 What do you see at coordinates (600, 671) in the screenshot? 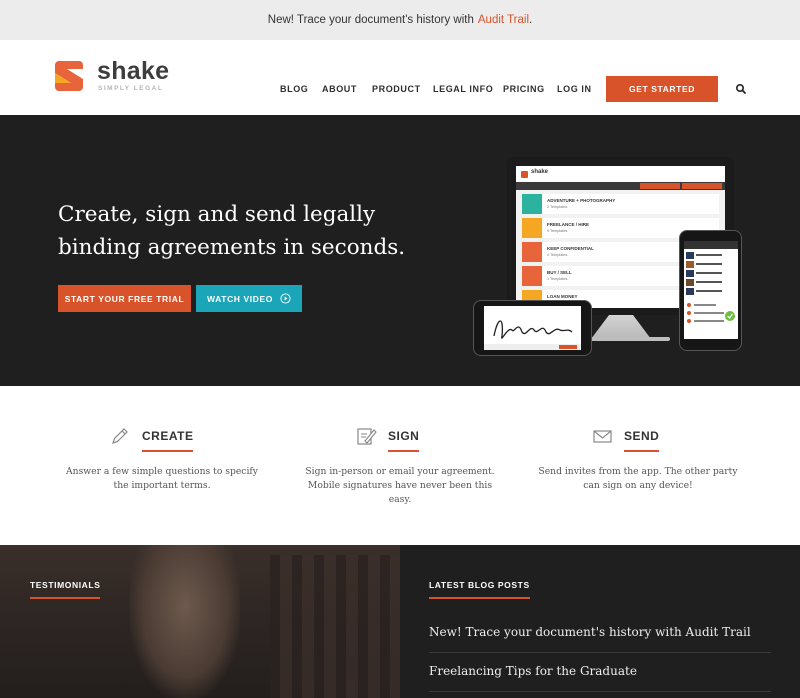
I see `blog-post-link: Freelancing Tips for the Graduate` at bounding box center [600, 671].